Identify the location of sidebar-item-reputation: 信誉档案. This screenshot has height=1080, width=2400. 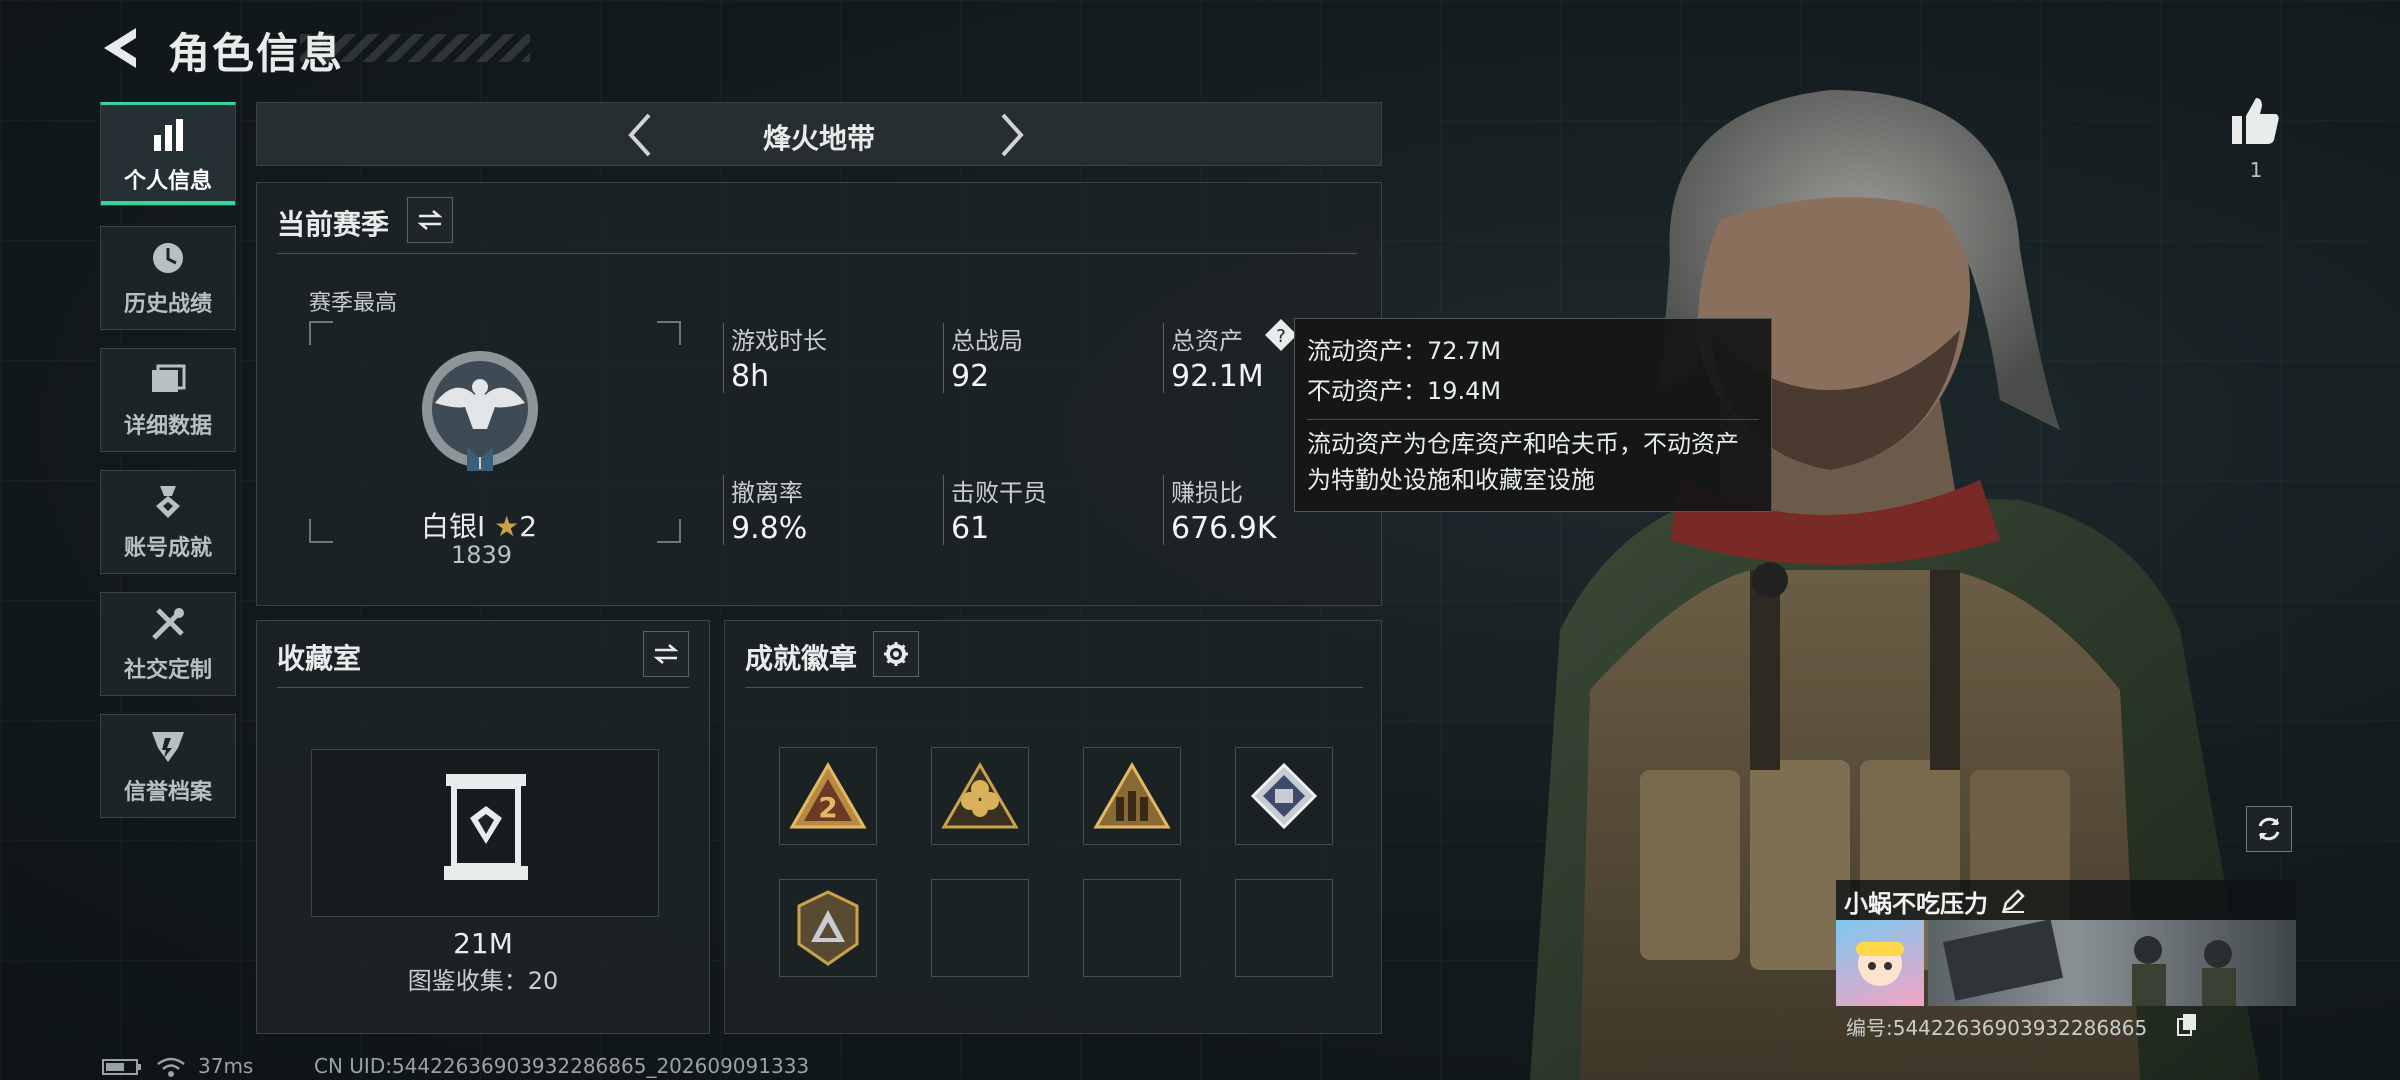
(168, 766).